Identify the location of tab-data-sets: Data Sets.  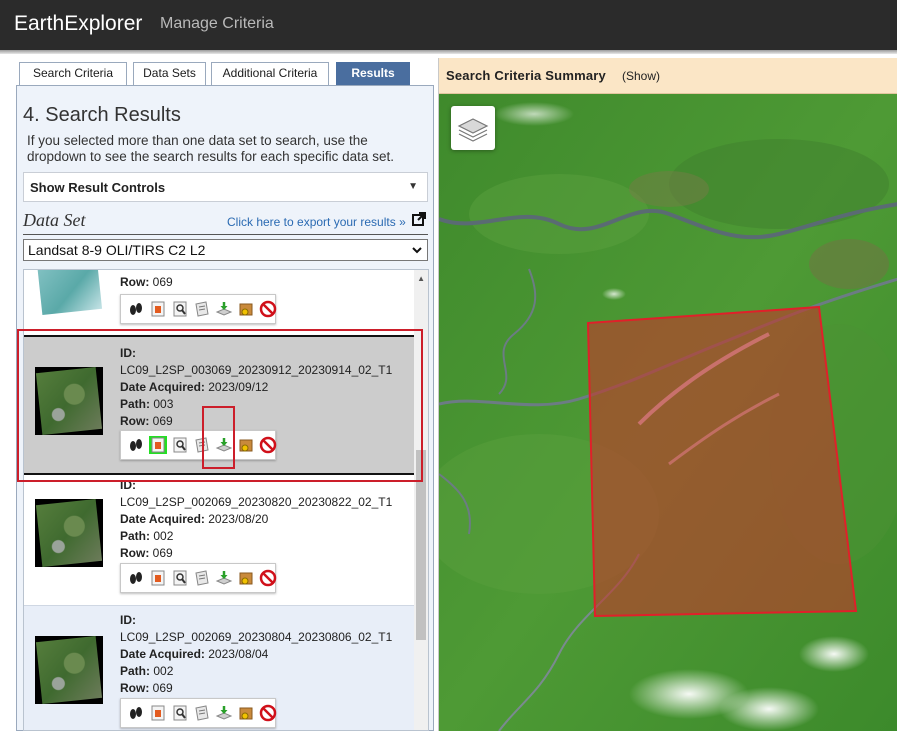
(169, 73).